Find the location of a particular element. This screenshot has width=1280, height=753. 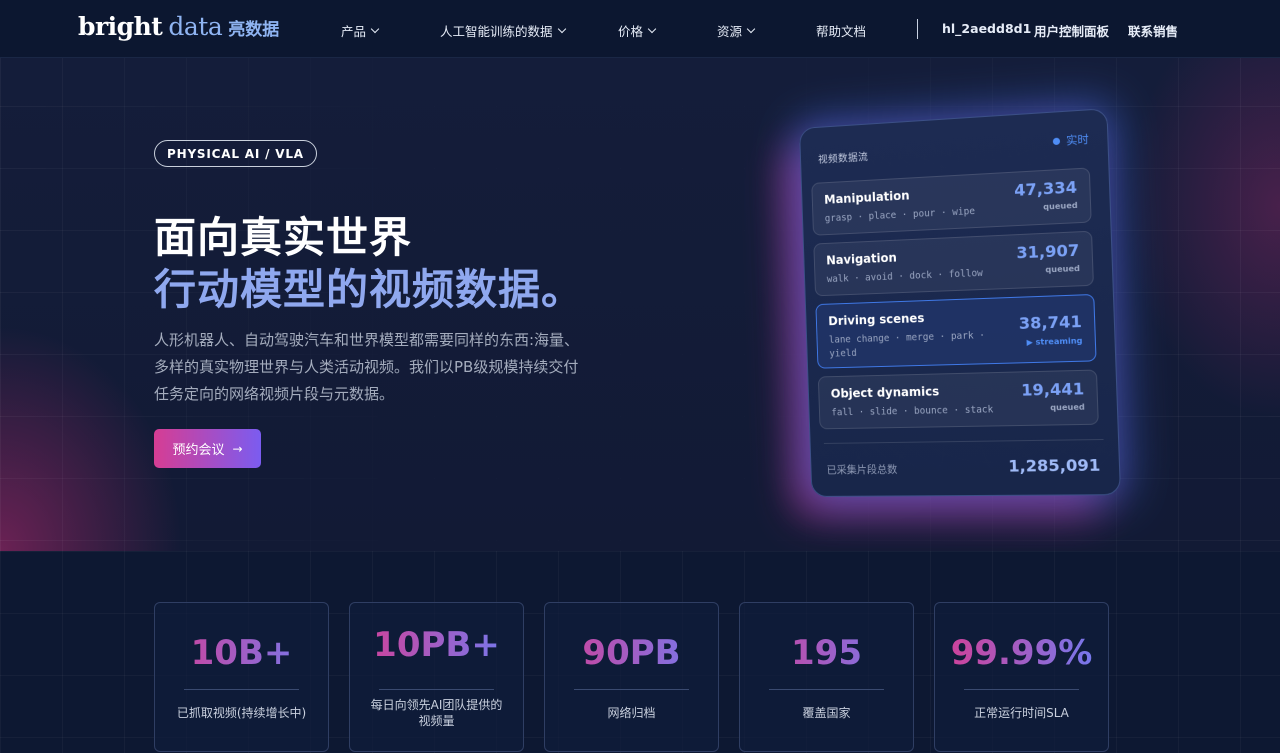

stat-value: 99.99% is located at coordinates (1021, 653).